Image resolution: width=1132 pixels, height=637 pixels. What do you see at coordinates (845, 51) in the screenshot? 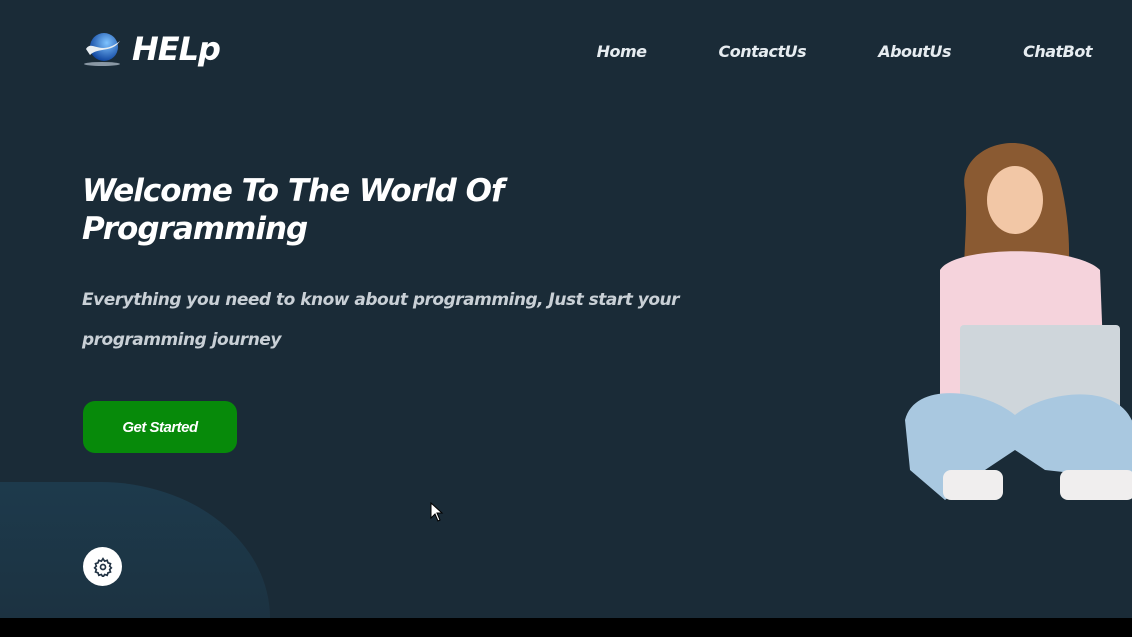
I see `main-nav: Home ContactUs AboutUs ChatBot` at bounding box center [845, 51].